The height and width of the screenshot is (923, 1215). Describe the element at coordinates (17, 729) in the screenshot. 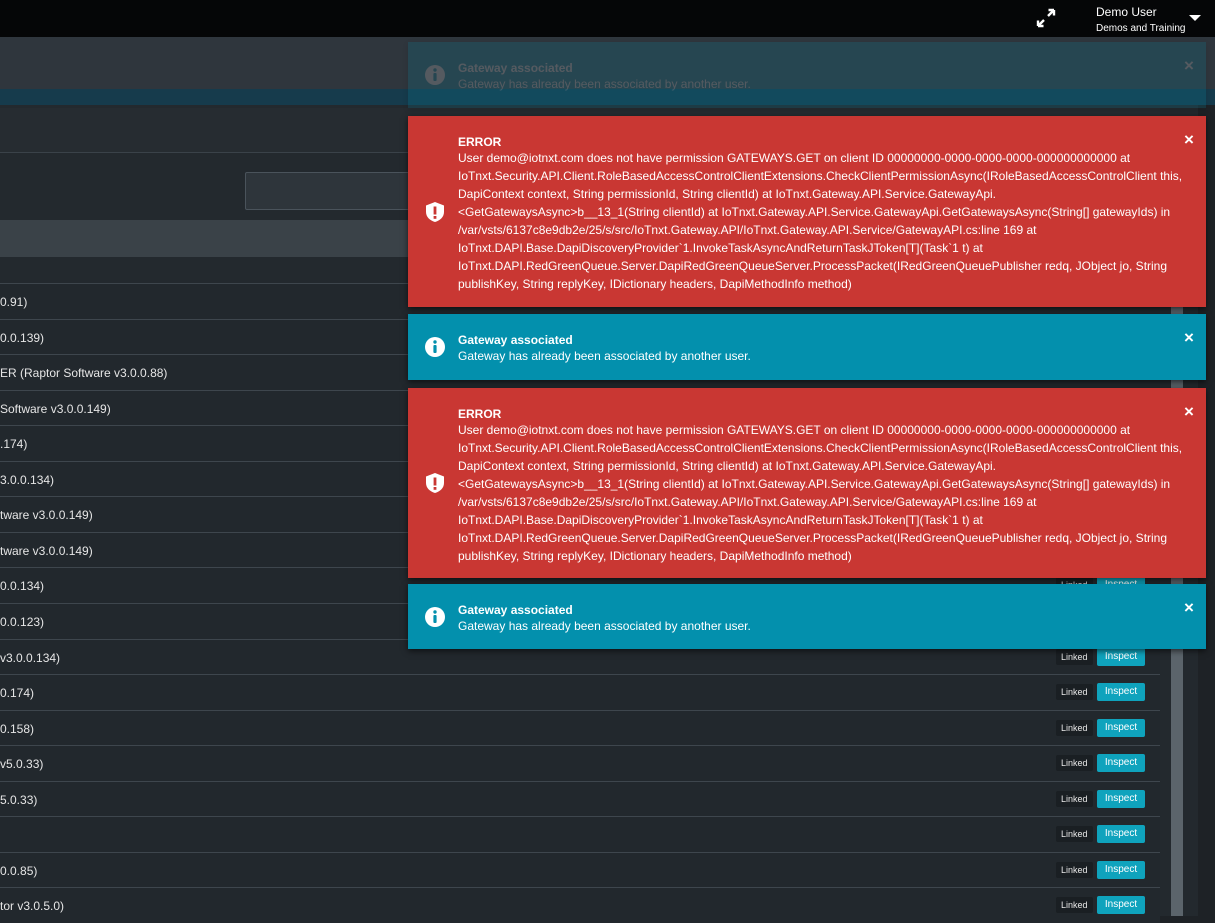

I see `gateway-name: 0.158)` at that location.